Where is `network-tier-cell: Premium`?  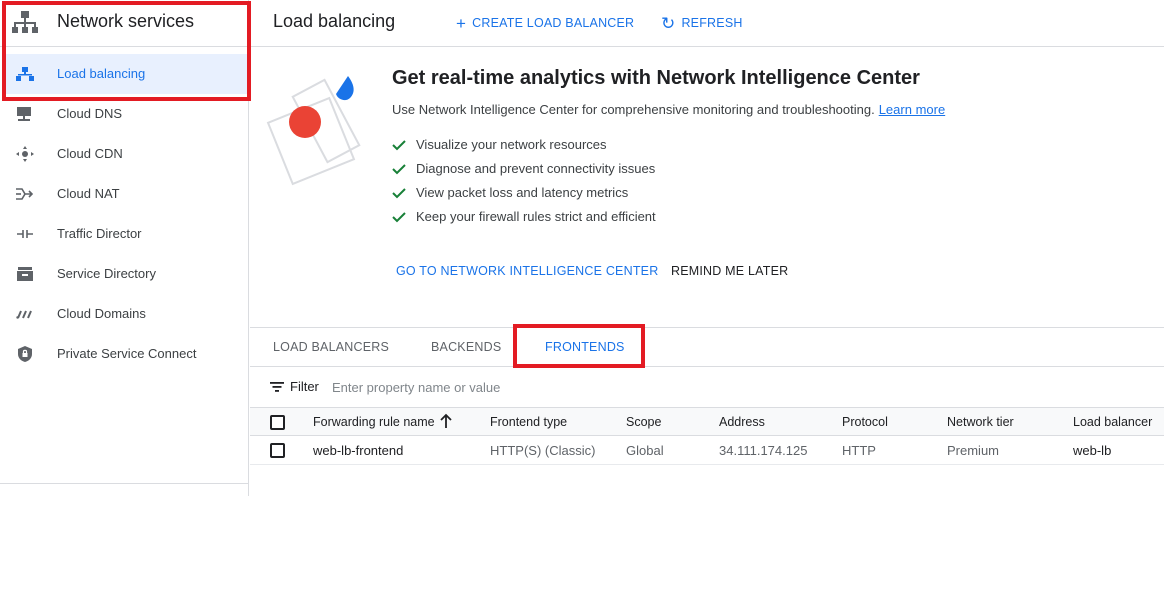 network-tier-cell: Premium is located at coordinates (973, 450).